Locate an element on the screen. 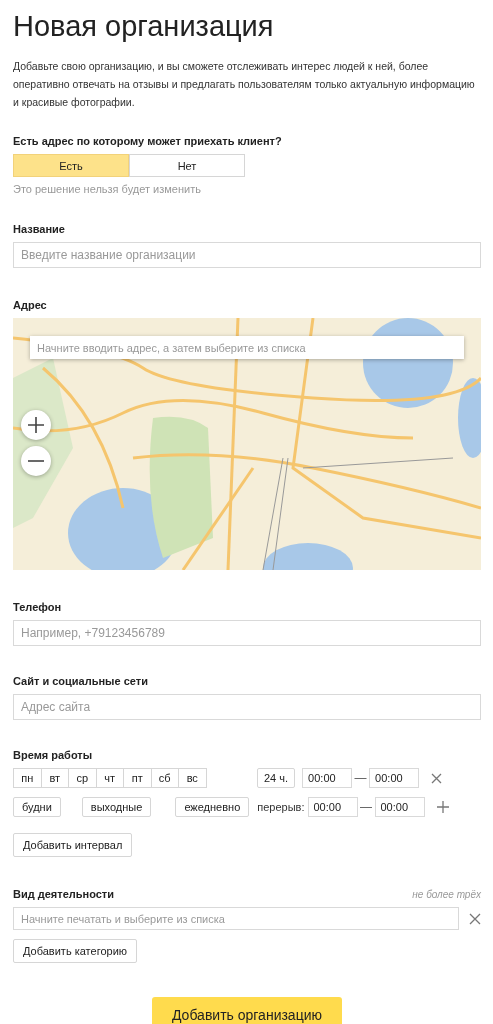 Image resolution: width=493 pixels, height=1024 pixels. text-field: Адрес сайта is located at coordinates (247, 707).